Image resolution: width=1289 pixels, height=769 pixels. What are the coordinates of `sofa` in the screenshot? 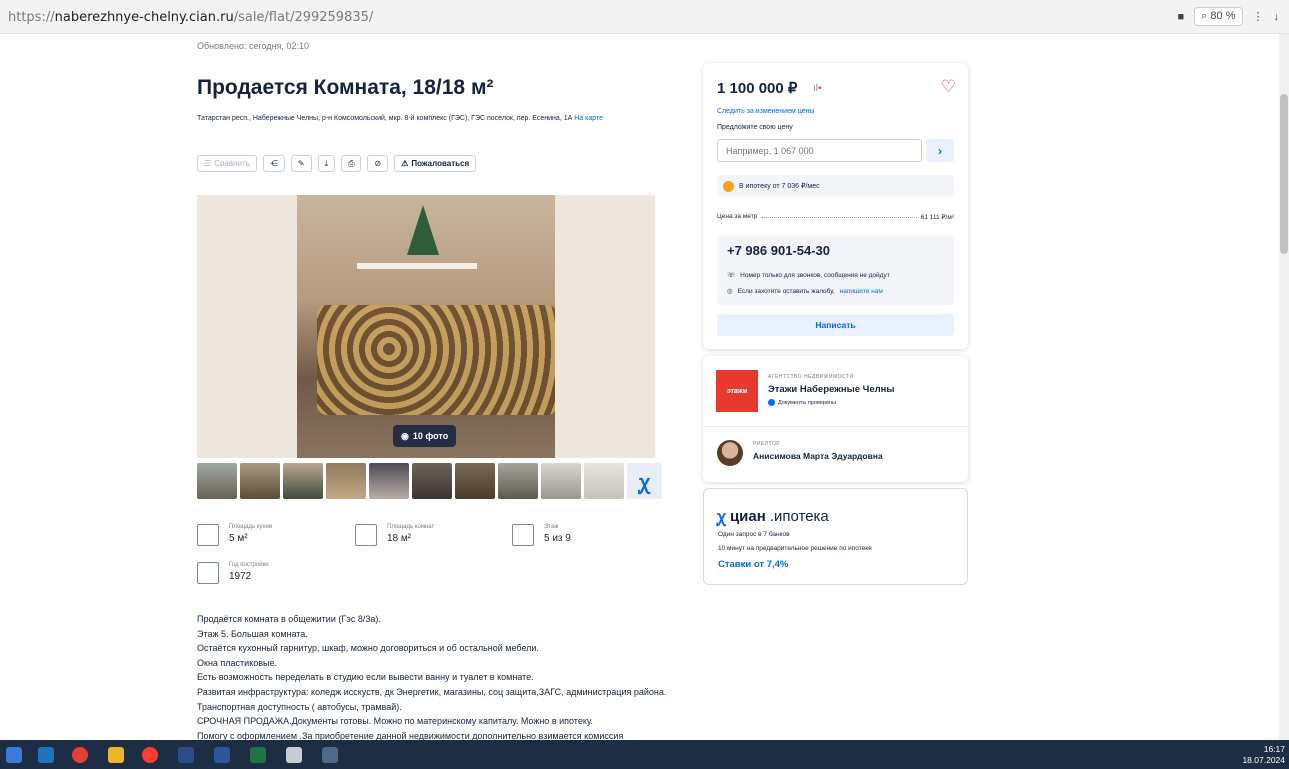 It's located at (437, 360).